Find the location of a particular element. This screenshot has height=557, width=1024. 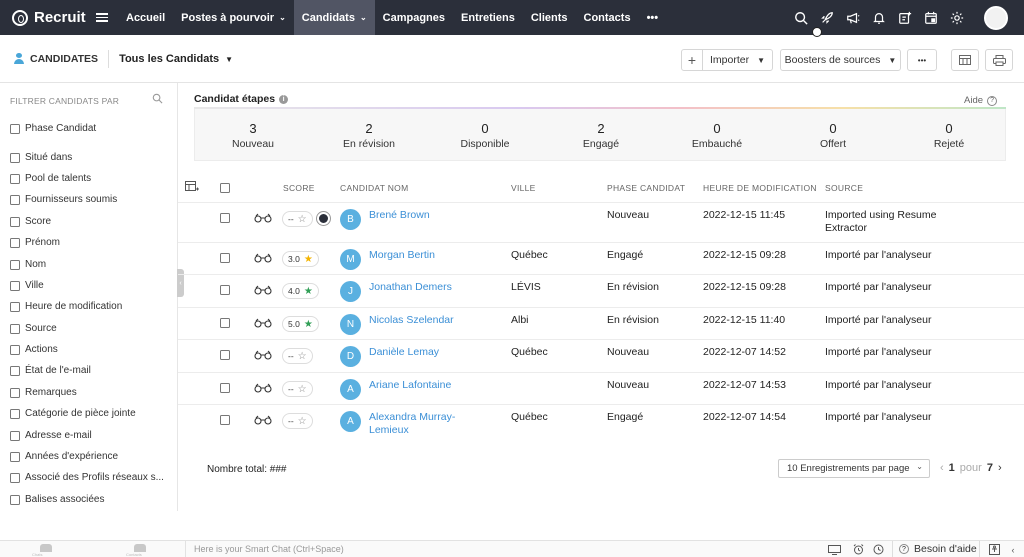

nav-item-more: ••• is located at coordinates (653, 17).